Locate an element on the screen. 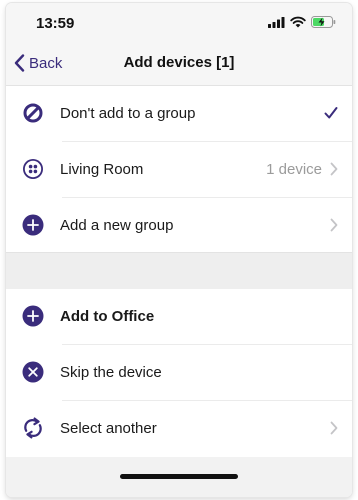 The height and width of the screenshot is (500, 358). action-skip-device: Skip the device is located at coordinates (179, 373).